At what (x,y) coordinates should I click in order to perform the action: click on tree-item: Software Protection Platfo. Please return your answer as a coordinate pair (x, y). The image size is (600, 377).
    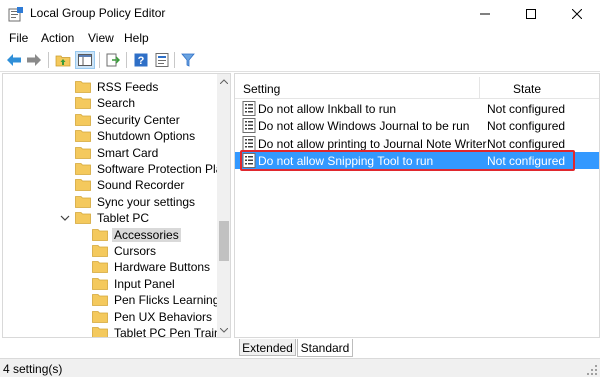
    Looking at the image, I should click on (152, 169).